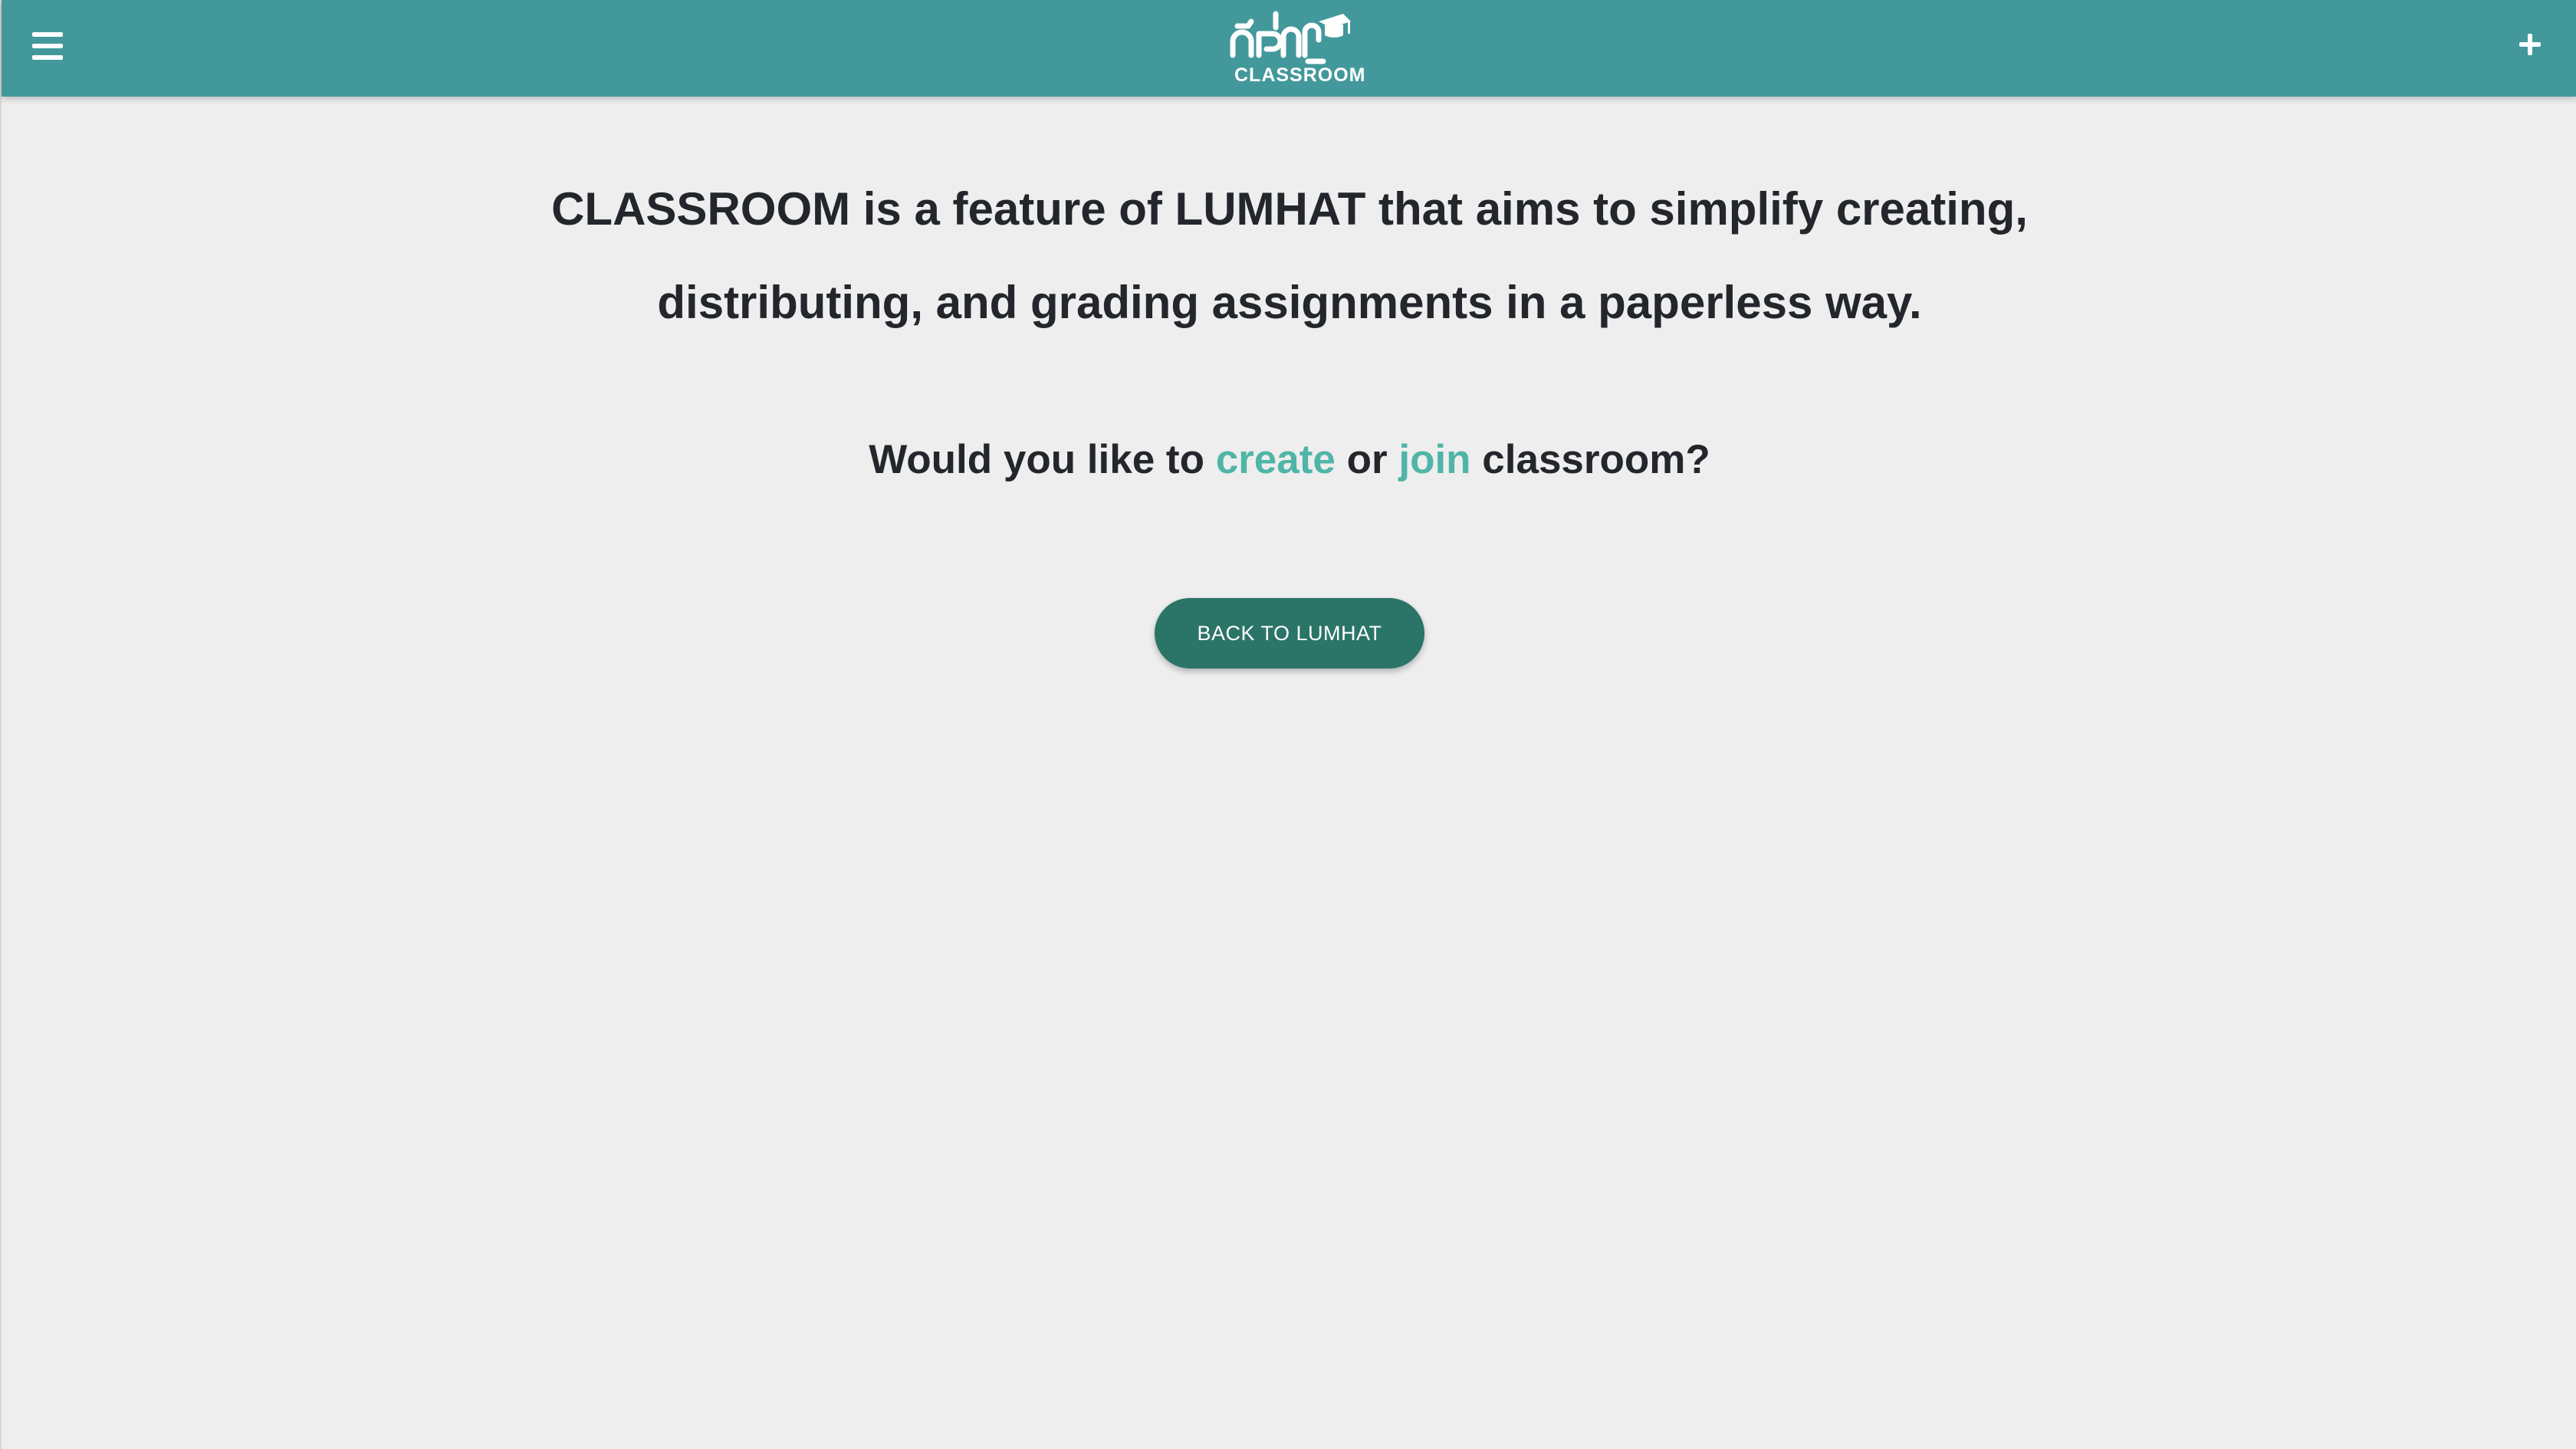 The height and width of the screenshot is (1449, 2576). Describe the element at coordinates (1596, 459) in the screenshot. I see `question-suffix: classroom?` at that location.